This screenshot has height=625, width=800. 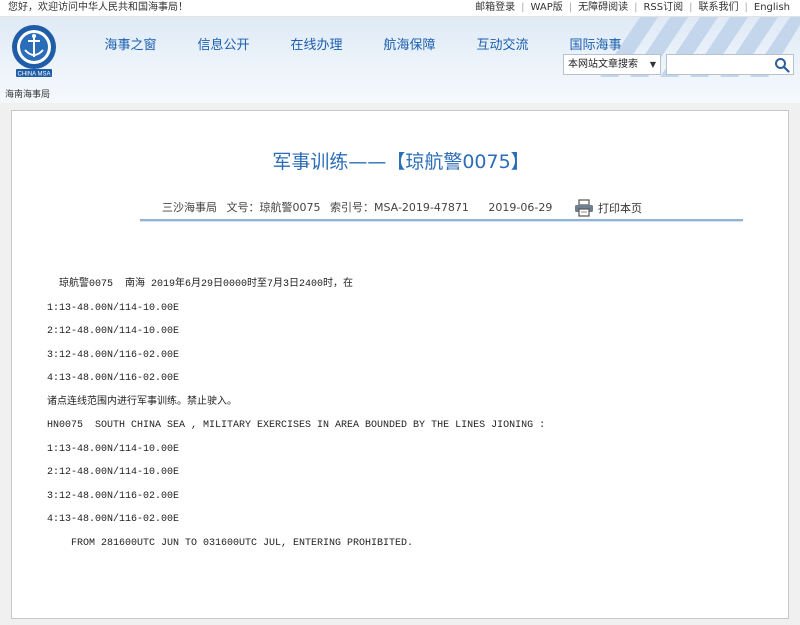 I want to click on article-title: 军事训练——【琼航警0075】, so click(x=401, y=162).